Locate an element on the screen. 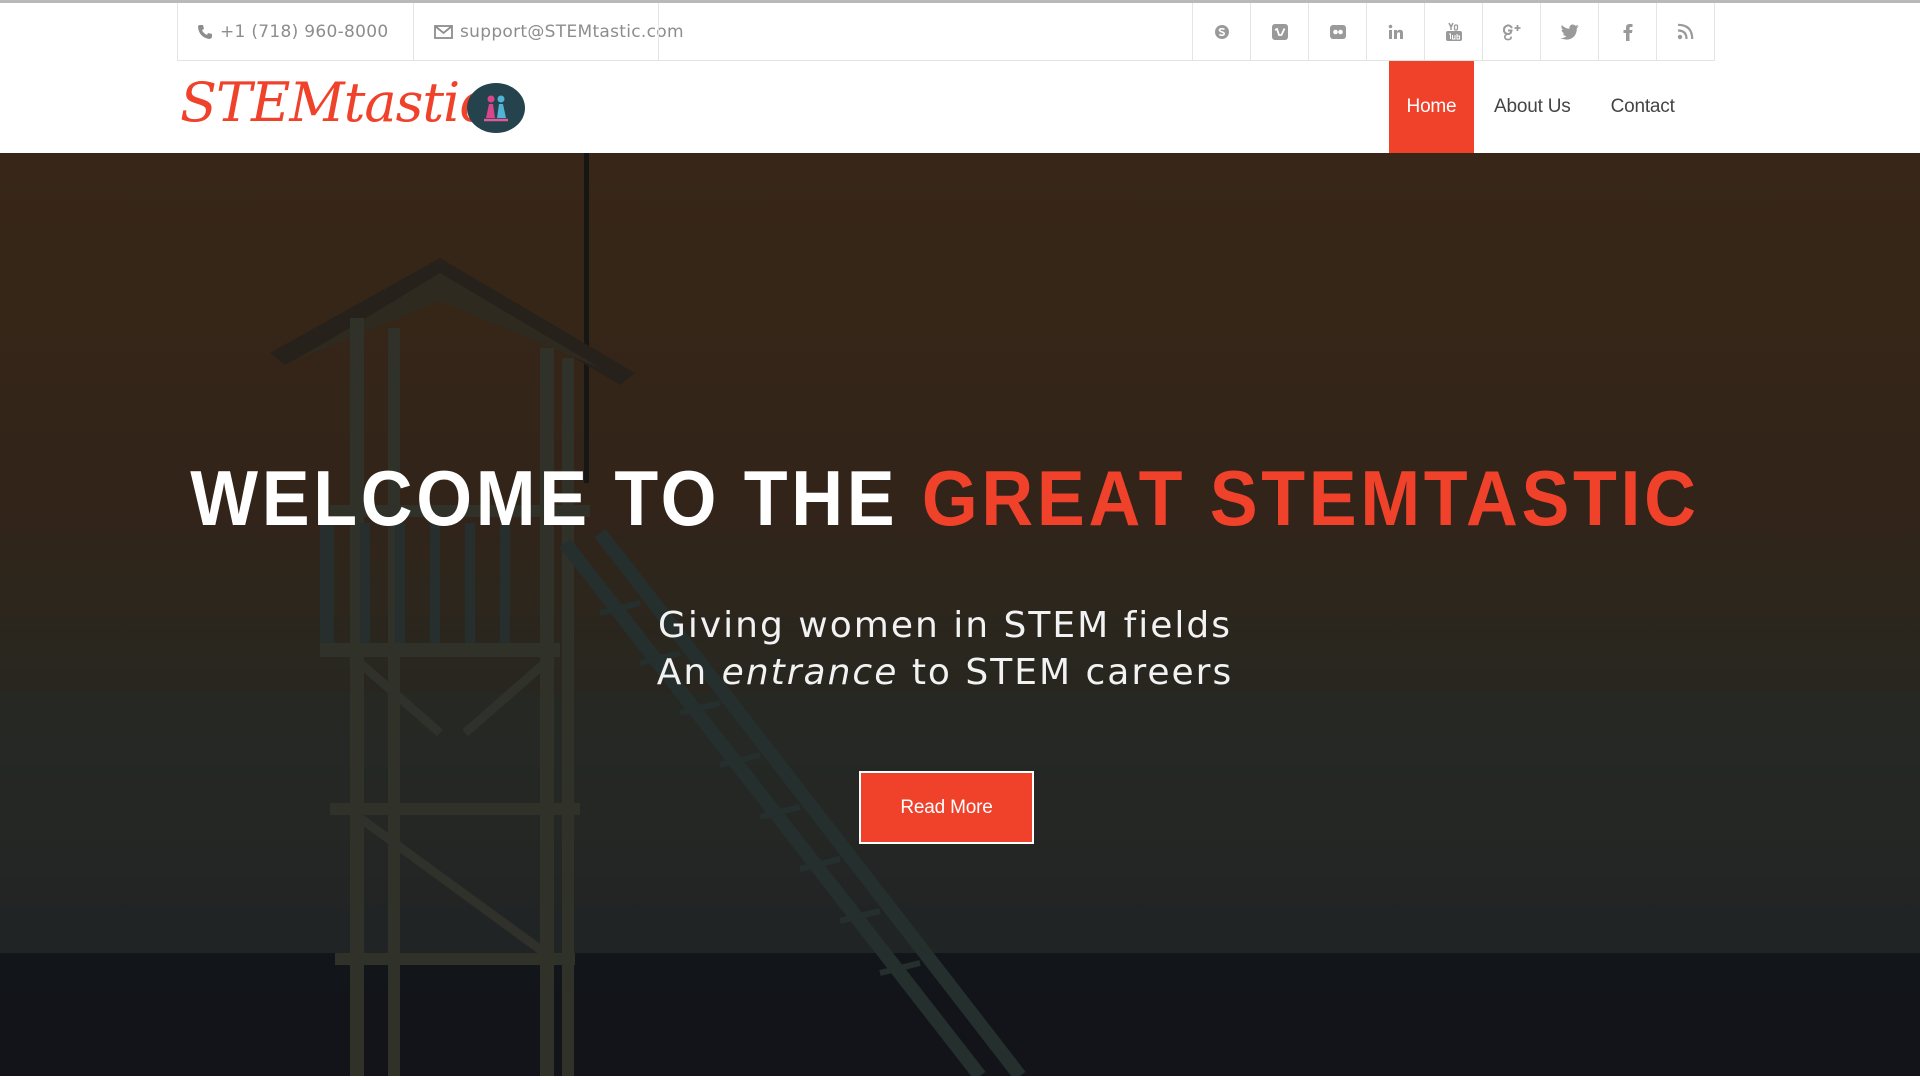  main-nav: Home About Us Contact is located at coordinates (1542, 107).